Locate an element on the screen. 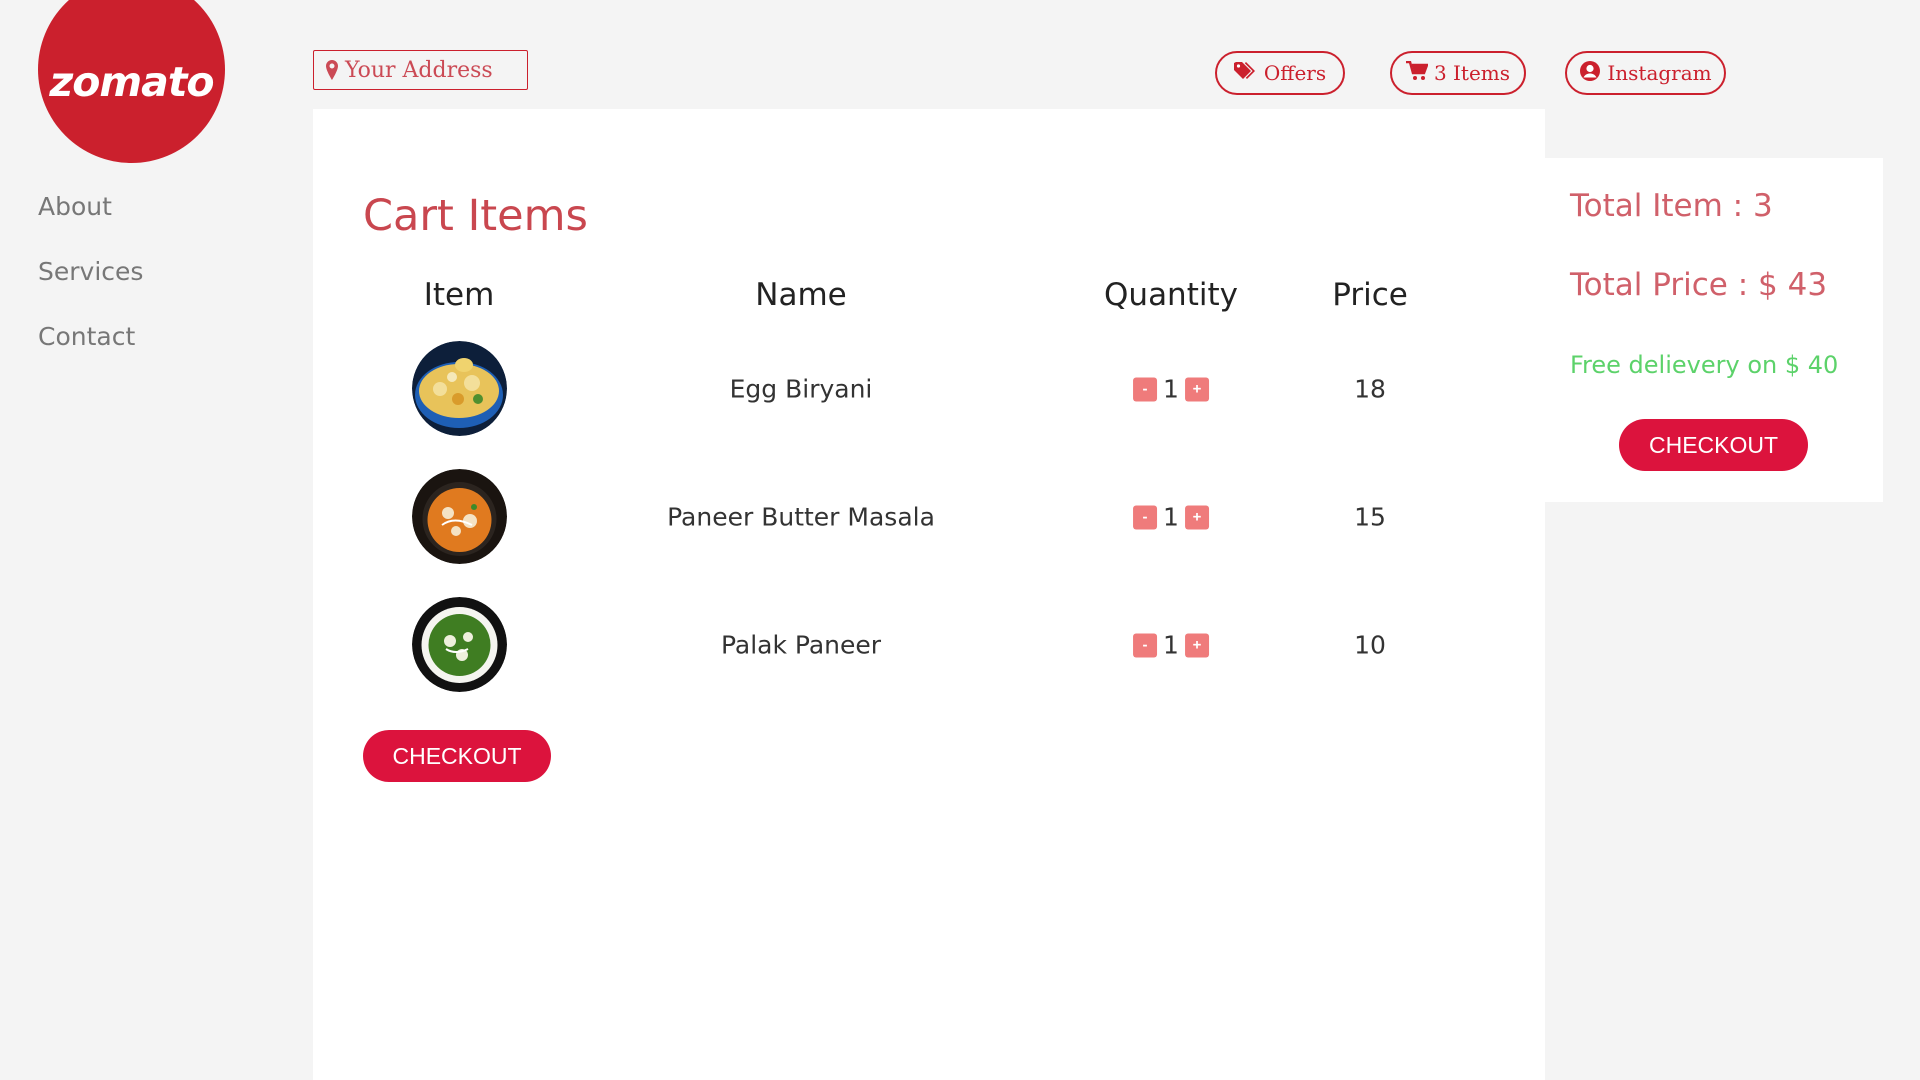 Image resolution: width=1920 pixels, height=1080 pixels. tags-icon is located at coordinates (1245, 73).